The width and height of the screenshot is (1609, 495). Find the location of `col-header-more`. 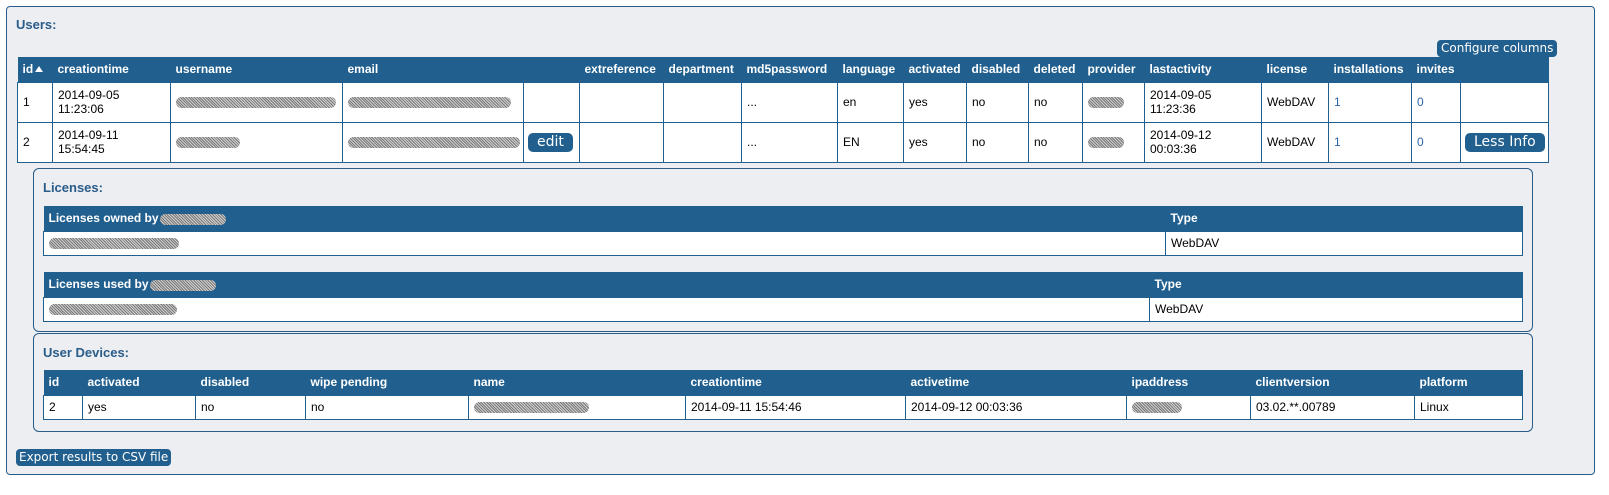

col-header-more is located at coordinates (1504, 69).